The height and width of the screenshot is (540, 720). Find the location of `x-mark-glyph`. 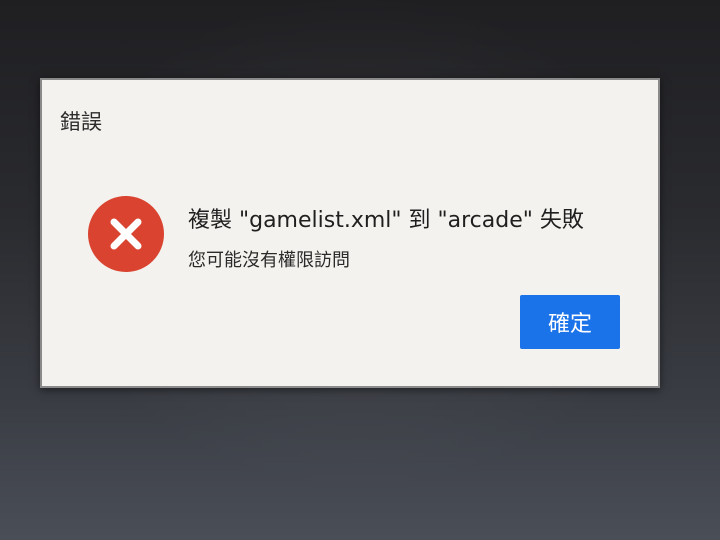

x-mark-glyph is located at coordinates (126, 234).